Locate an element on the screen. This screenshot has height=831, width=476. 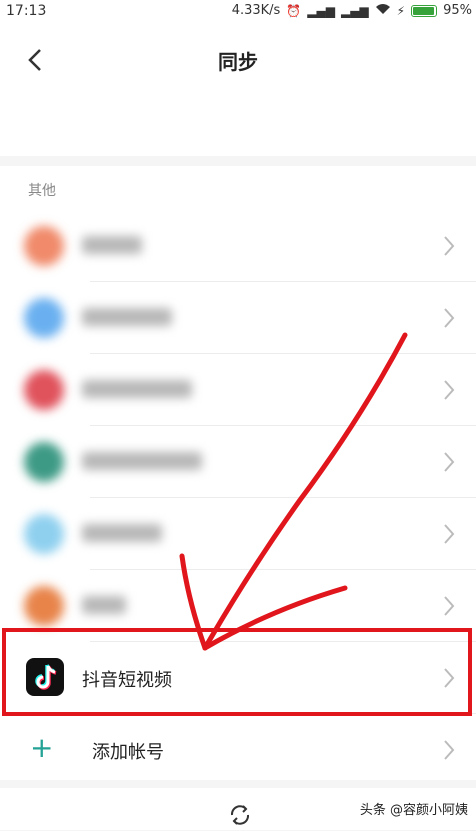
add-account-row: + 添加帐号 is located at coordinates (238, 750).